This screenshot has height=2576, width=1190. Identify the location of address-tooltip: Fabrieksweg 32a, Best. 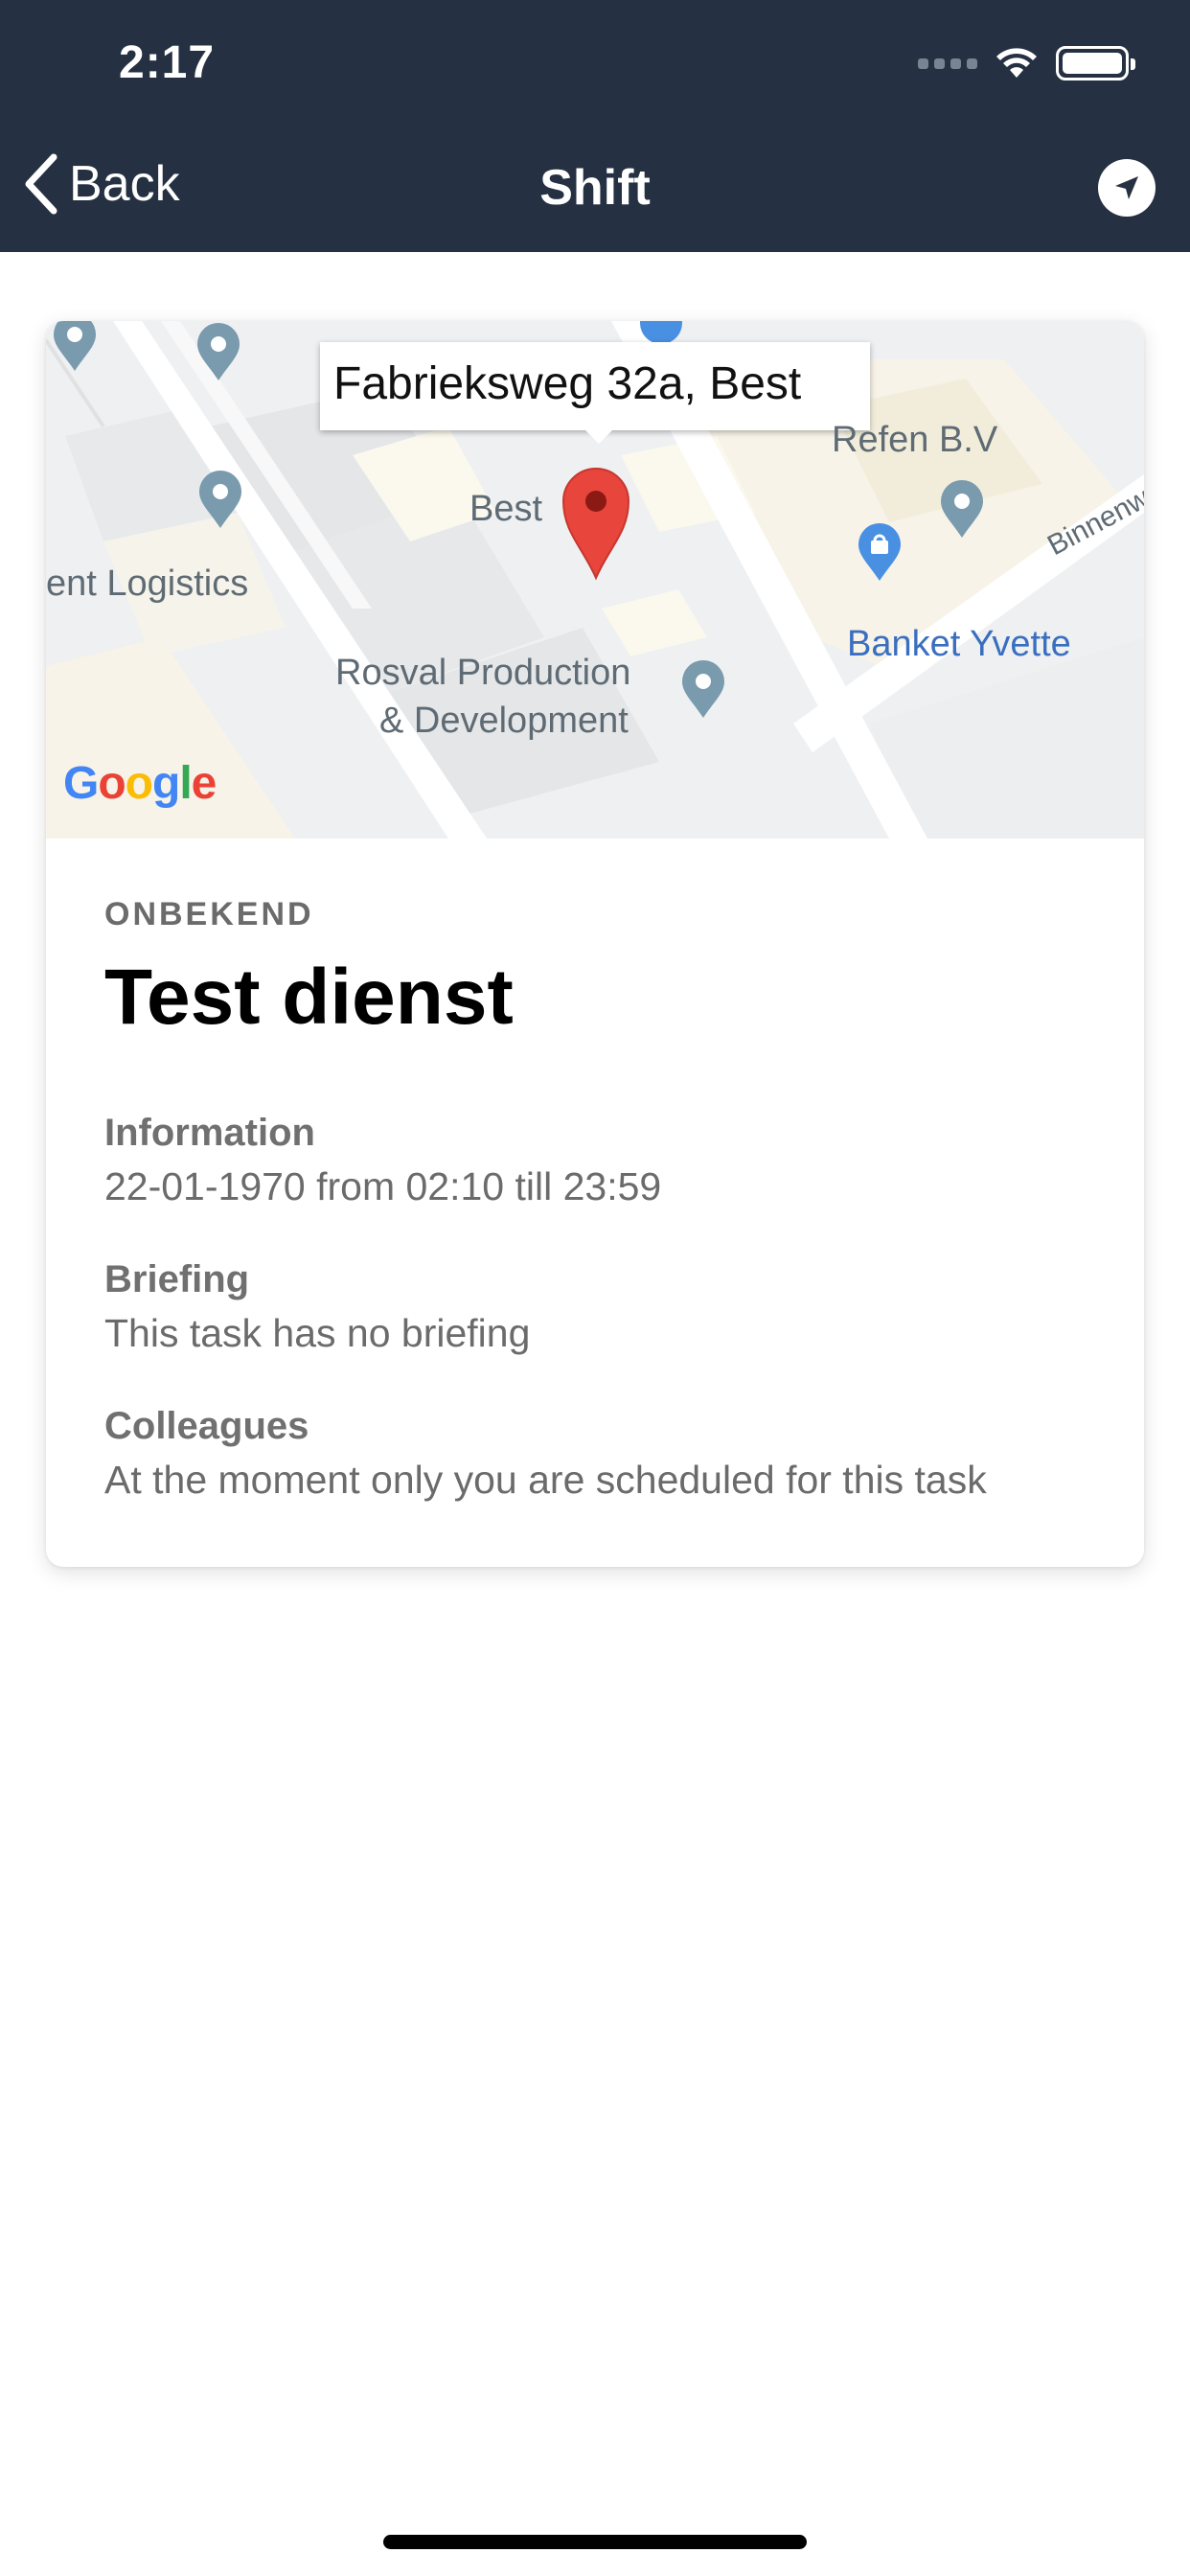
(595, 393).